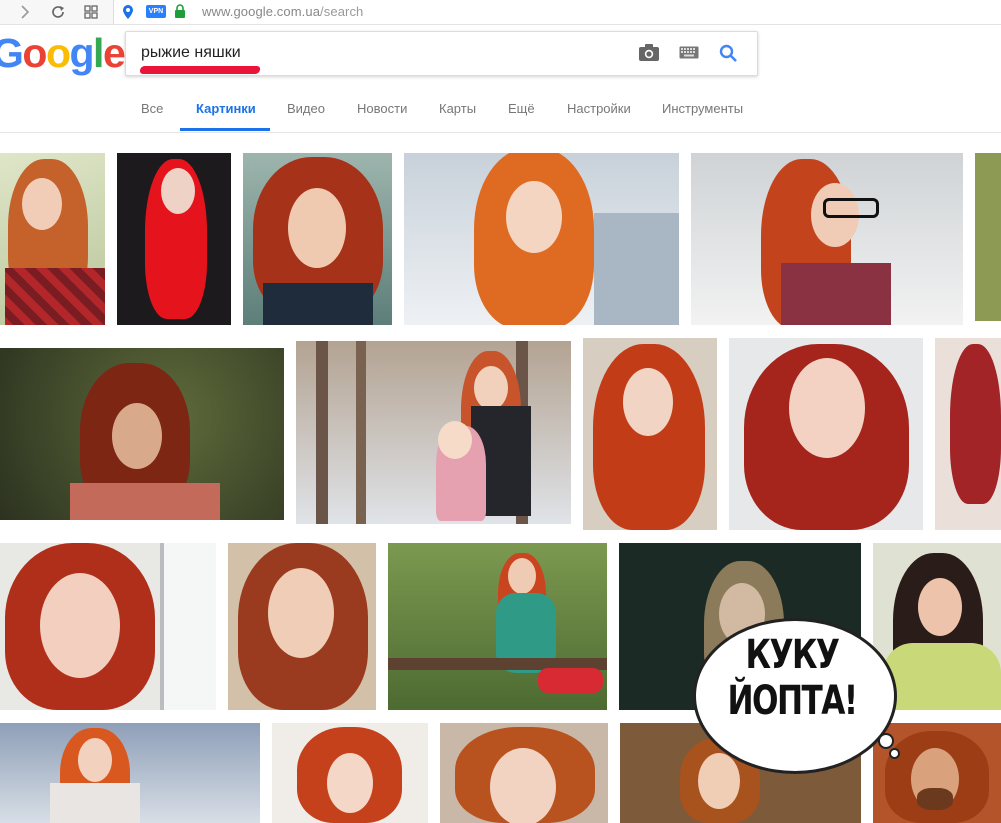  What do you see at coordinates (200, 70) in the screenshot?
I see `red-underline-mark` at bounding box center [200, 70].